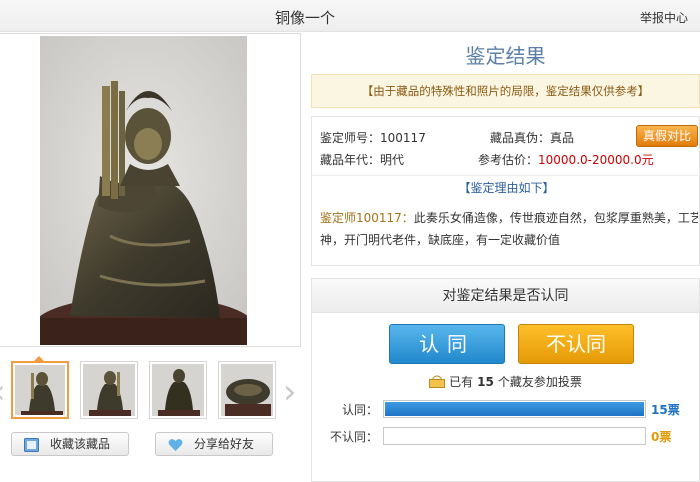  I want to click on agree-result-row: 认同： 15票, so click(505, 409).